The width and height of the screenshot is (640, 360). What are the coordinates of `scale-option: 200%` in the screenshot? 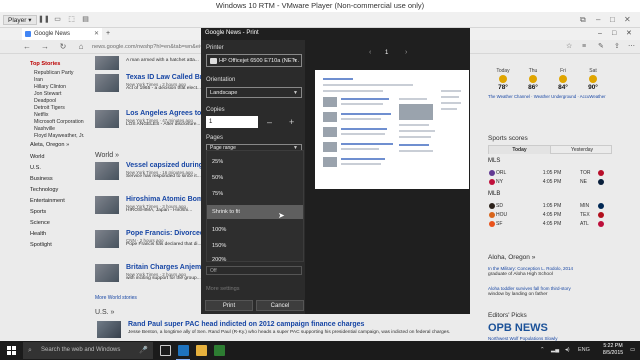 It's located at (255, 260).